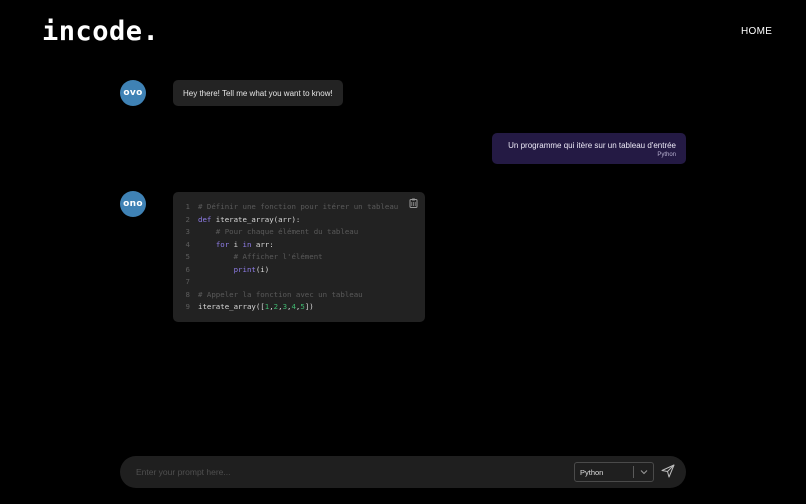 This screenshot has height=504, width=806. What do you see at coordinates (256, 219) in the screenshot?
I see `code-token: iterate_array(arr):` at bounding box center [256, 219].